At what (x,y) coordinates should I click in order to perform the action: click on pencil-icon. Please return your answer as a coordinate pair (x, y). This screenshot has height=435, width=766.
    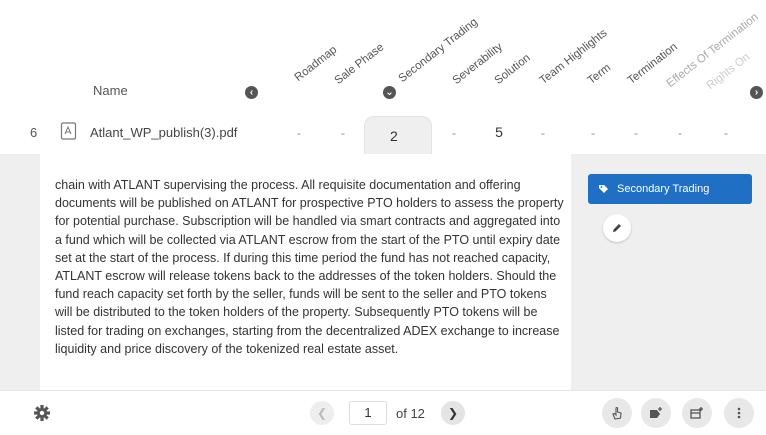
    Looking at the image, I should click on (617, 228).